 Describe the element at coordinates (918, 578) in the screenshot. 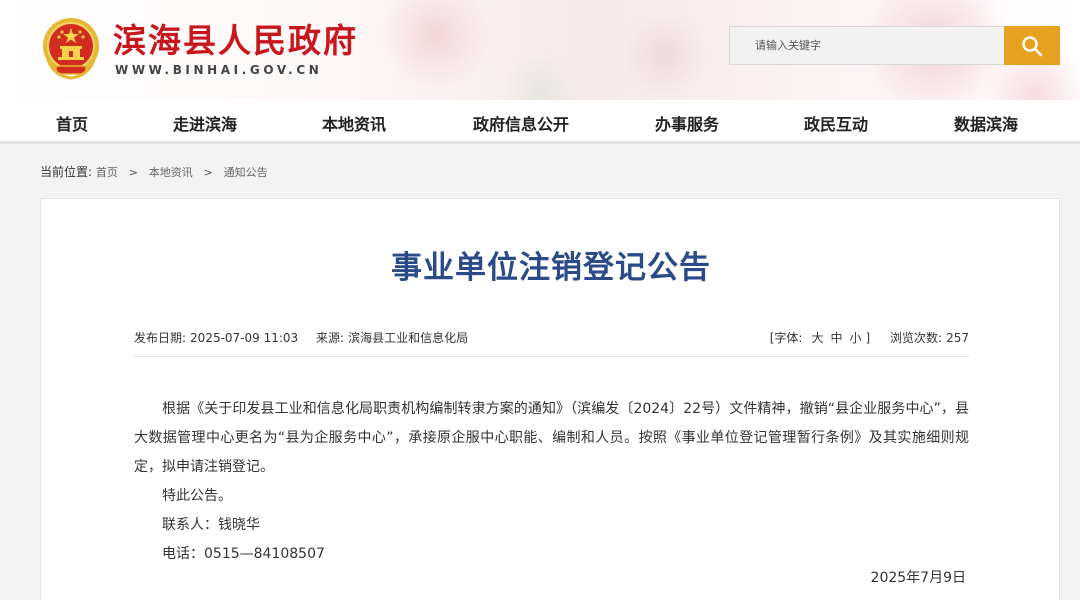

I see `signature-date: 2025年7月9日` at that location.